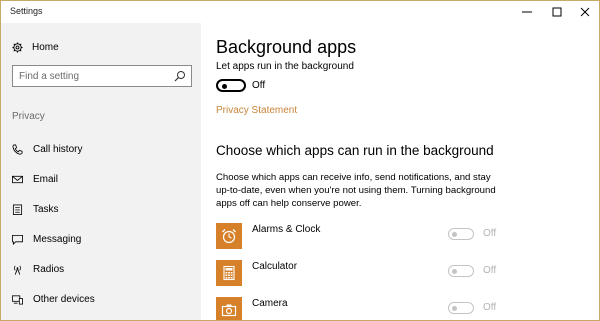 The width and height of the screenshot is (600, 321). I want to click on app-name: Camera, so click(270, 303).